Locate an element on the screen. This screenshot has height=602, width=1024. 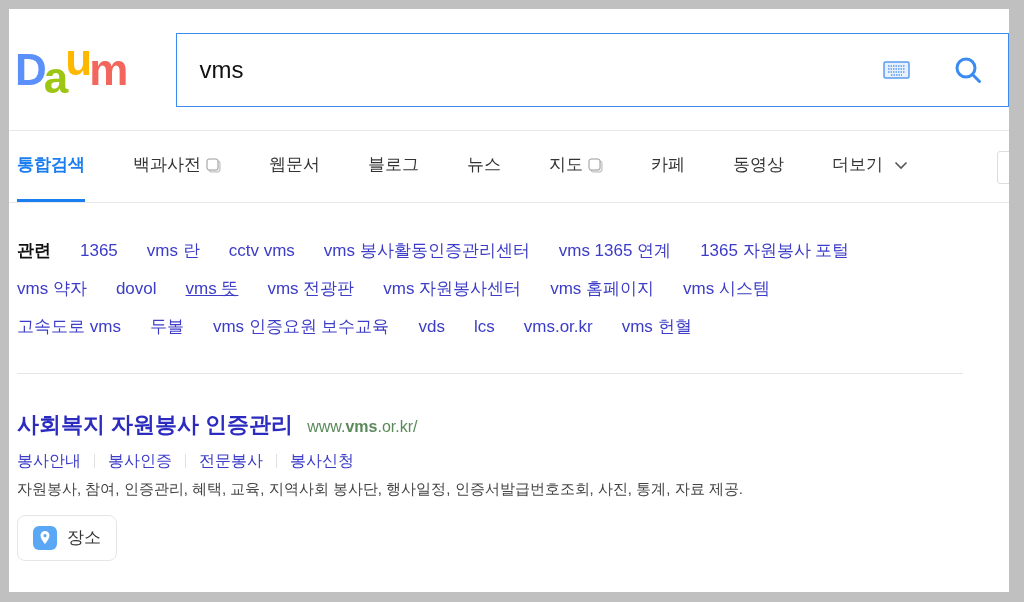
tab: 더보기 is located at coordinates (870, 166).